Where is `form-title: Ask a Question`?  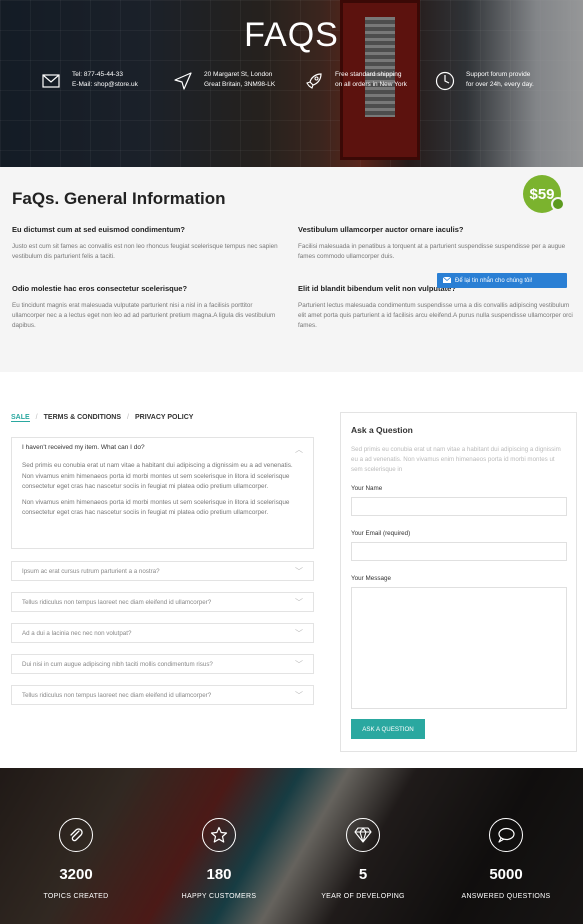
form-title: Ask a Question is located at coordinates (382, 430).